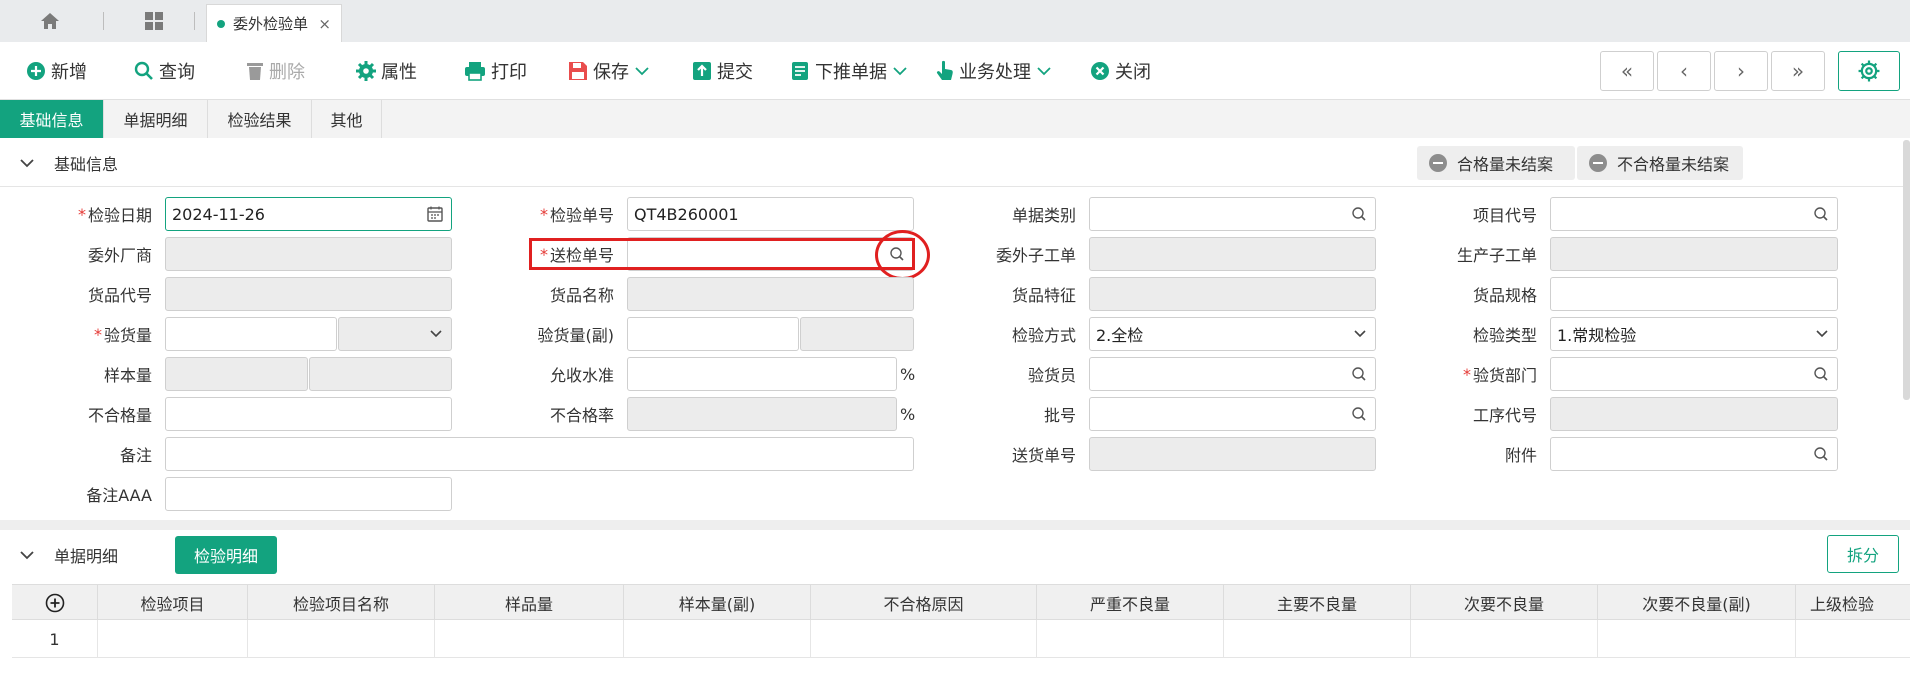 This screenshot has height=674, width=1910. I want to click on ng-qty-field, so click(308, 414).